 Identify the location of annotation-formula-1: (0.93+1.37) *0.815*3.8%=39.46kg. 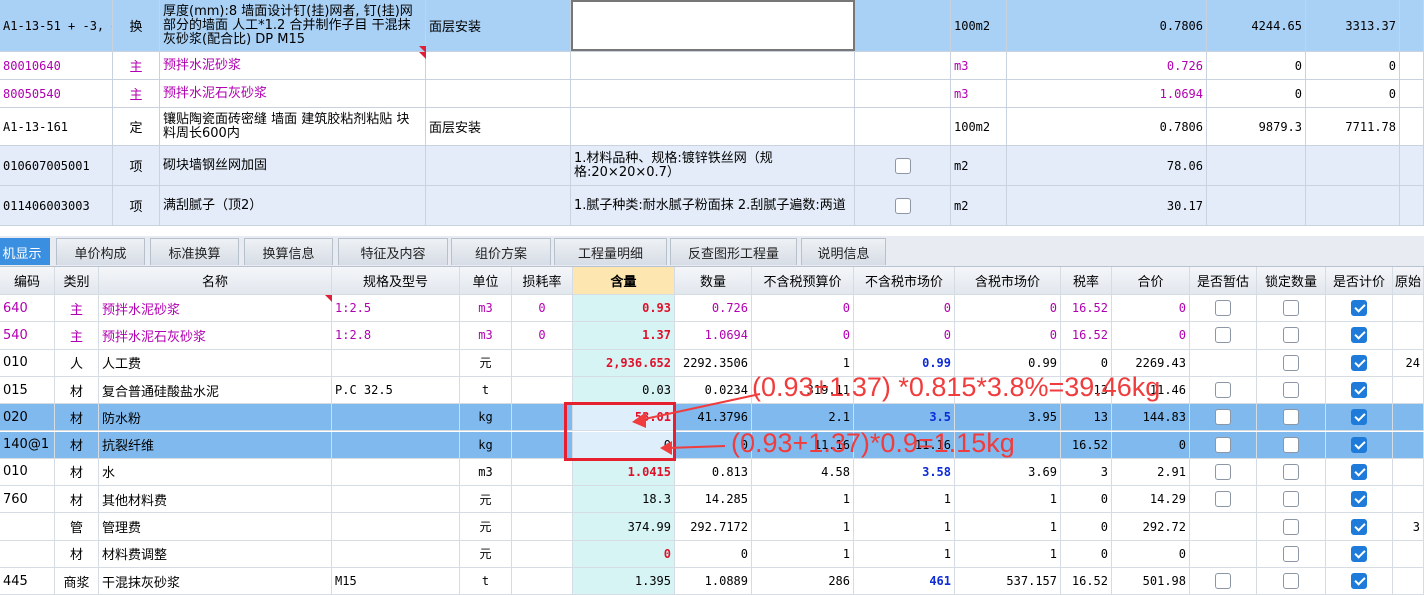
(956, 387).